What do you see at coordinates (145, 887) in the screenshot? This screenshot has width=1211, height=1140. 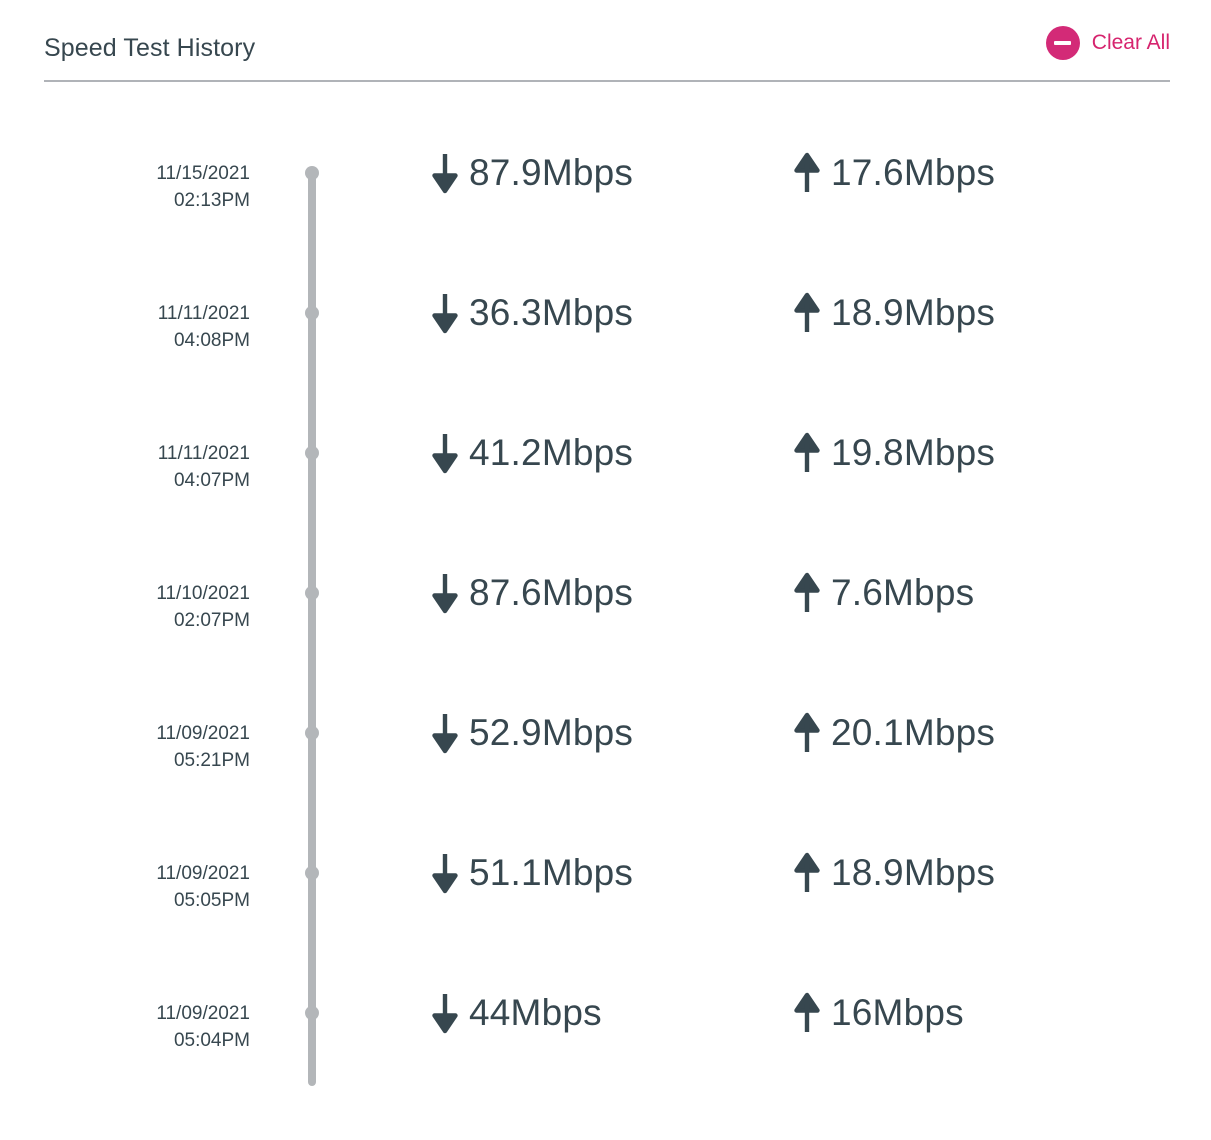 I see `entry-timestamp: 11/09/2021 05:05PM` at bounding box center [145, 887].